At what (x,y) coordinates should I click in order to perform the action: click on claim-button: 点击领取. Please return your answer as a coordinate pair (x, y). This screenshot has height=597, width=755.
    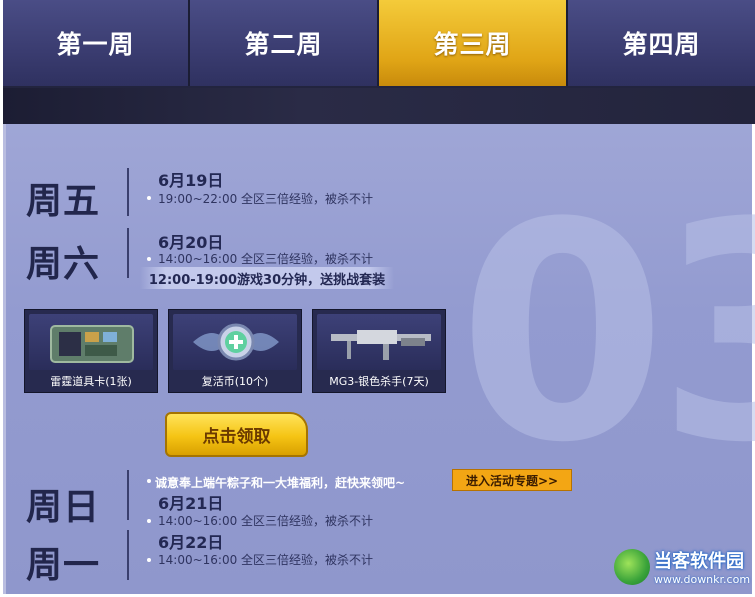
    Looking at the image, I should click on (236, 434).